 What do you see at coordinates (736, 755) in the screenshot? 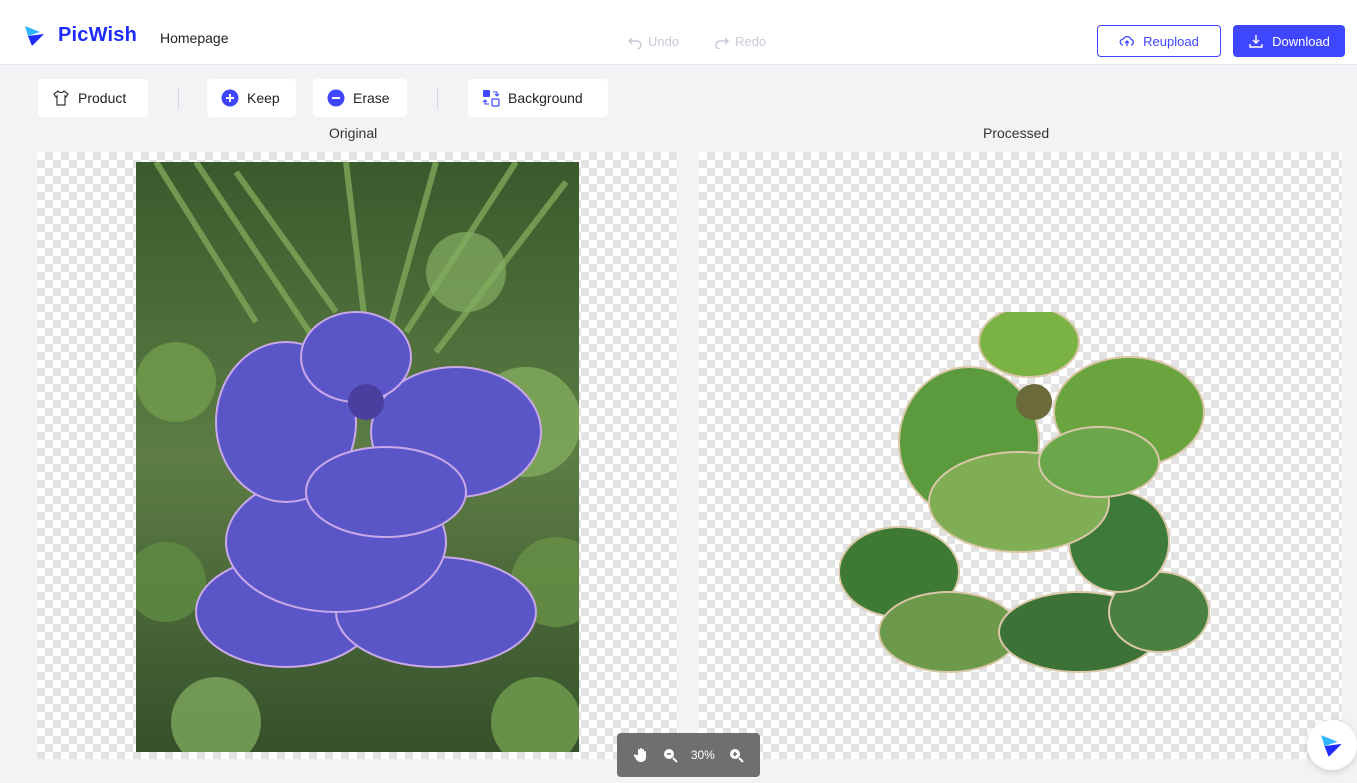
I see `zoom-in-icon` at bounding box center [736, 755].